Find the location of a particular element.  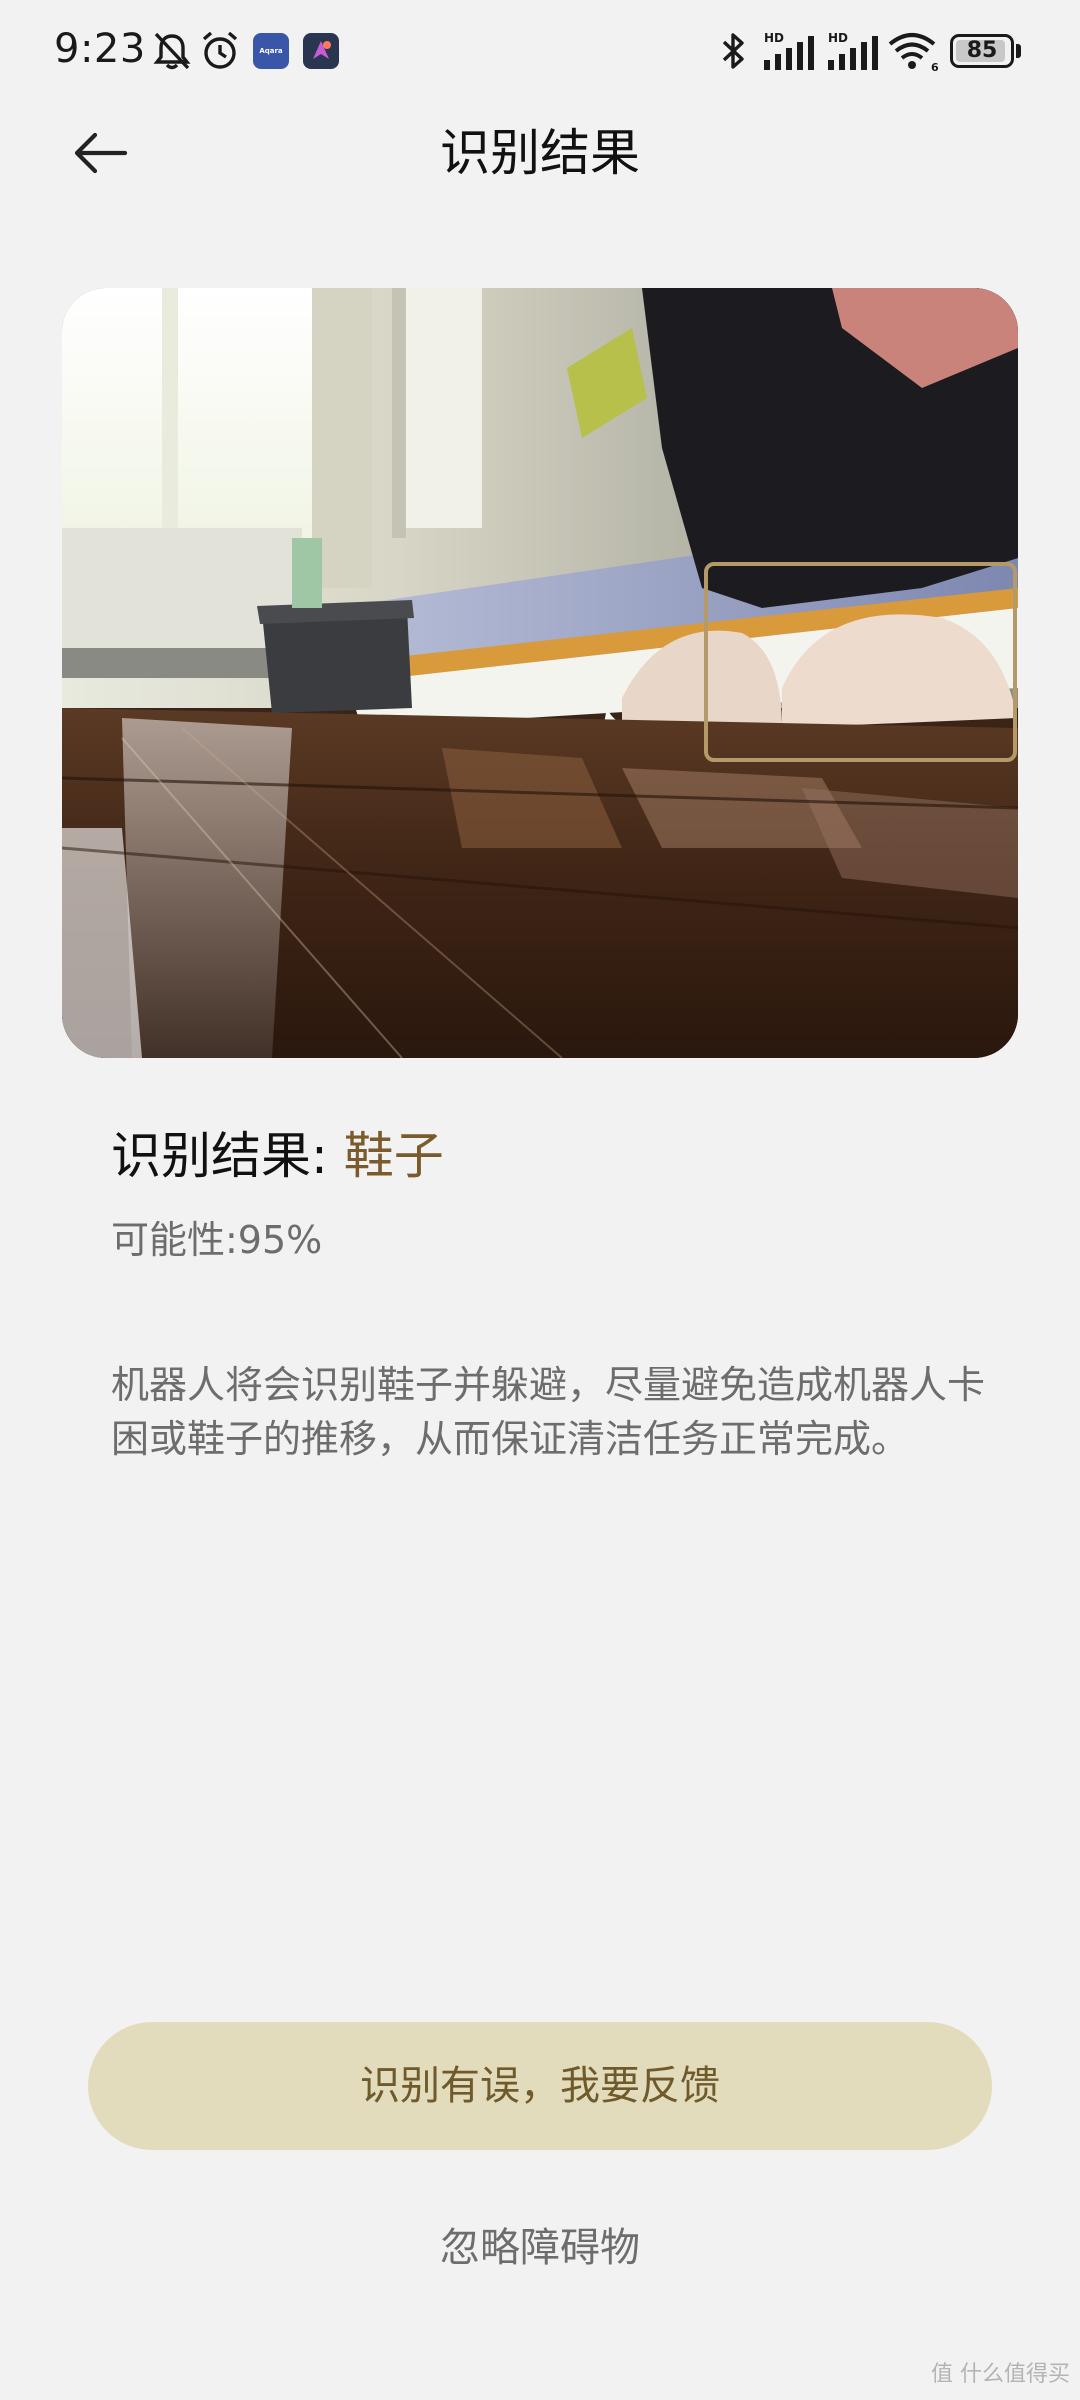

hd-label-2: HD is located at coordinates (838, 38).